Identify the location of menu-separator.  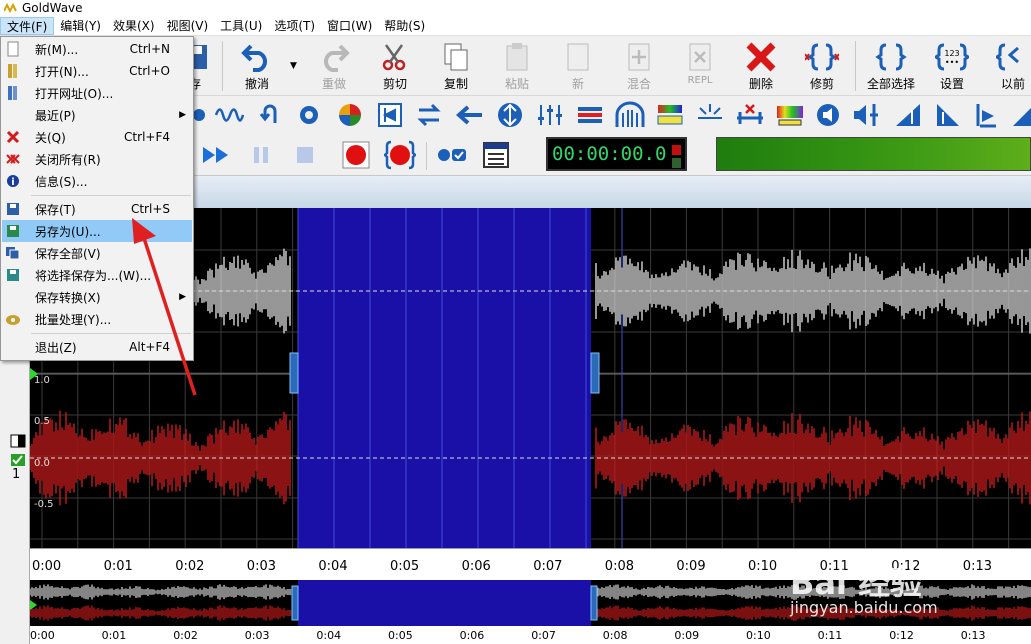
(111, 195).